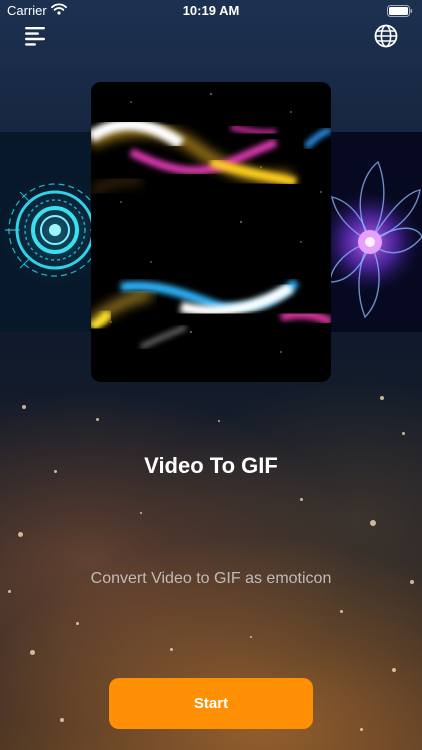 This screenshot has height=750, width=422. Describe the element at coordinates (376, 232) in the screenshot. I see `purple-flower-thumbnail` at that location.